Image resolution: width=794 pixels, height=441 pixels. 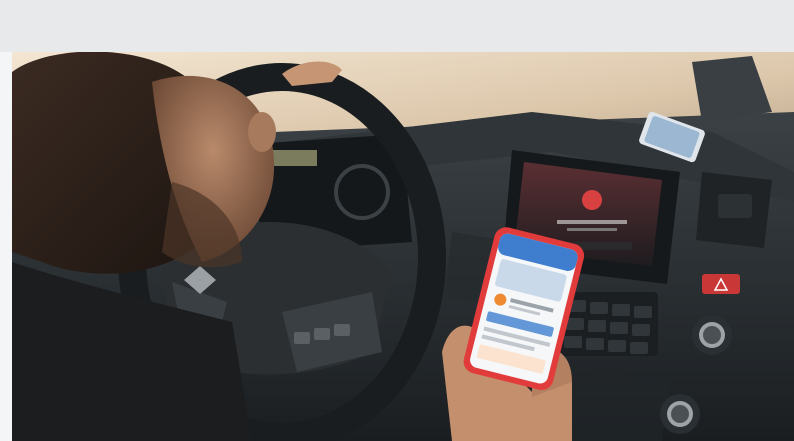 What do you see at coordinates (6, 246) in the screenshot?
I see `left-edge-strip` at bounding box center [6, 246].